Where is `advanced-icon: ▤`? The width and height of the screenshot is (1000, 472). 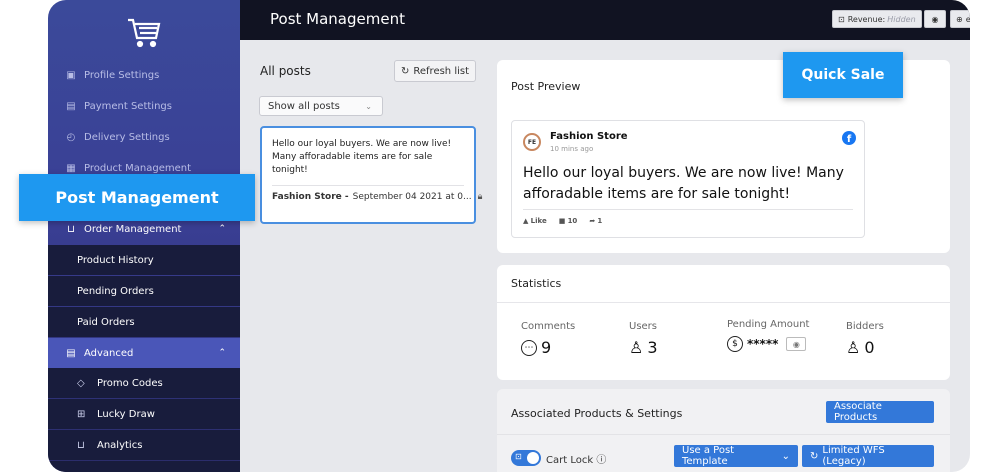
advanced-icon: ▤ is located at coordinates (71, 353).